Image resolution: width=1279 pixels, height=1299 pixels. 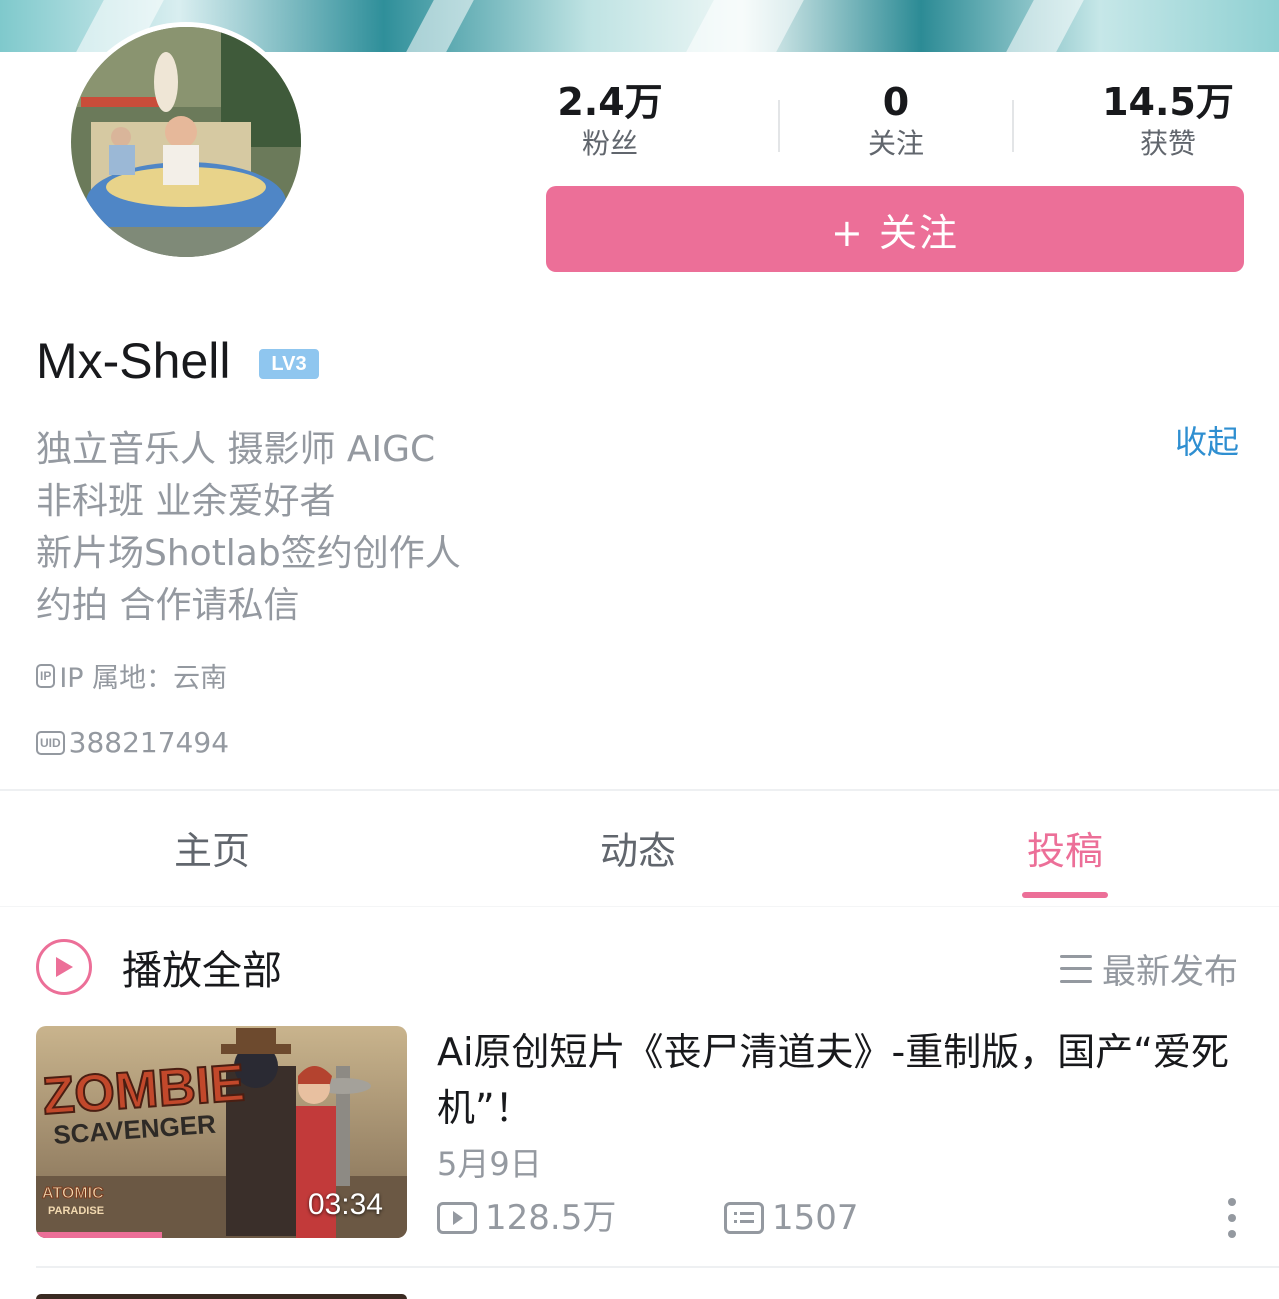 I want to click on comment-count-icon, so click(x=744, y=1218).